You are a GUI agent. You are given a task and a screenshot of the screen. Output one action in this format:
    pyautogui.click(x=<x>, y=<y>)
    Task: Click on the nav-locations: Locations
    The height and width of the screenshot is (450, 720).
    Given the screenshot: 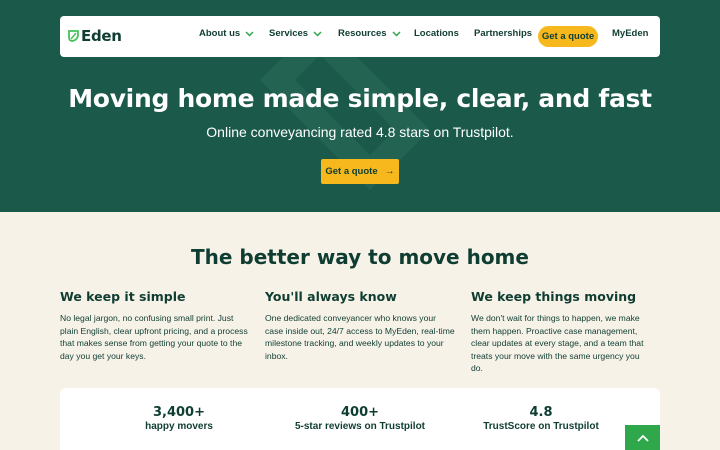 What is the action you would take?
    pyautogui.click(x=436, y=33)
    